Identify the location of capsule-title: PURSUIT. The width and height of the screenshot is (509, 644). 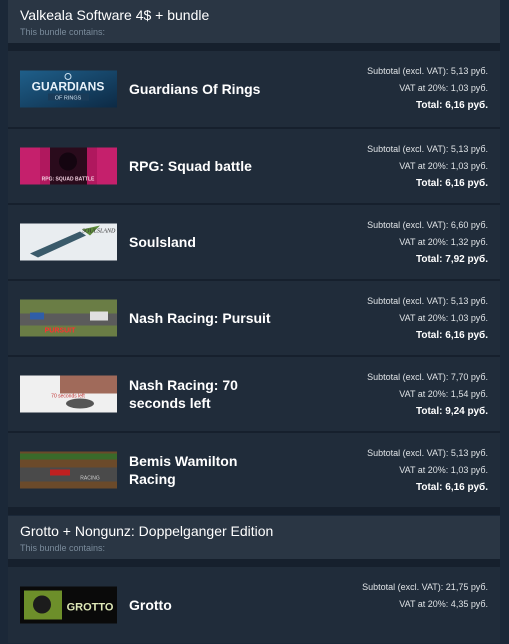
(60, 331).